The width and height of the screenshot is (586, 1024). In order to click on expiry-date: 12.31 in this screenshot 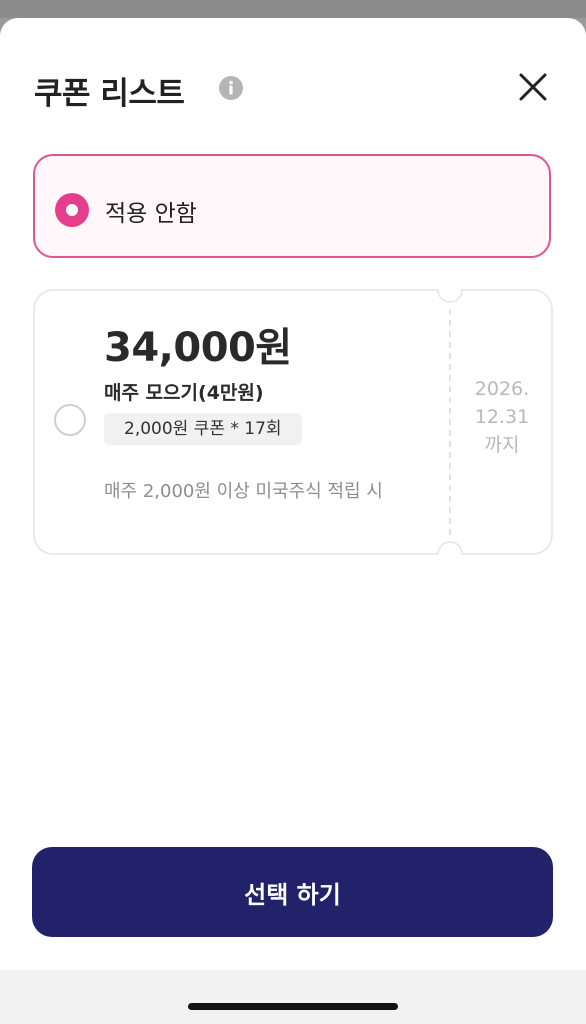, I will do `click(502, 417)`.